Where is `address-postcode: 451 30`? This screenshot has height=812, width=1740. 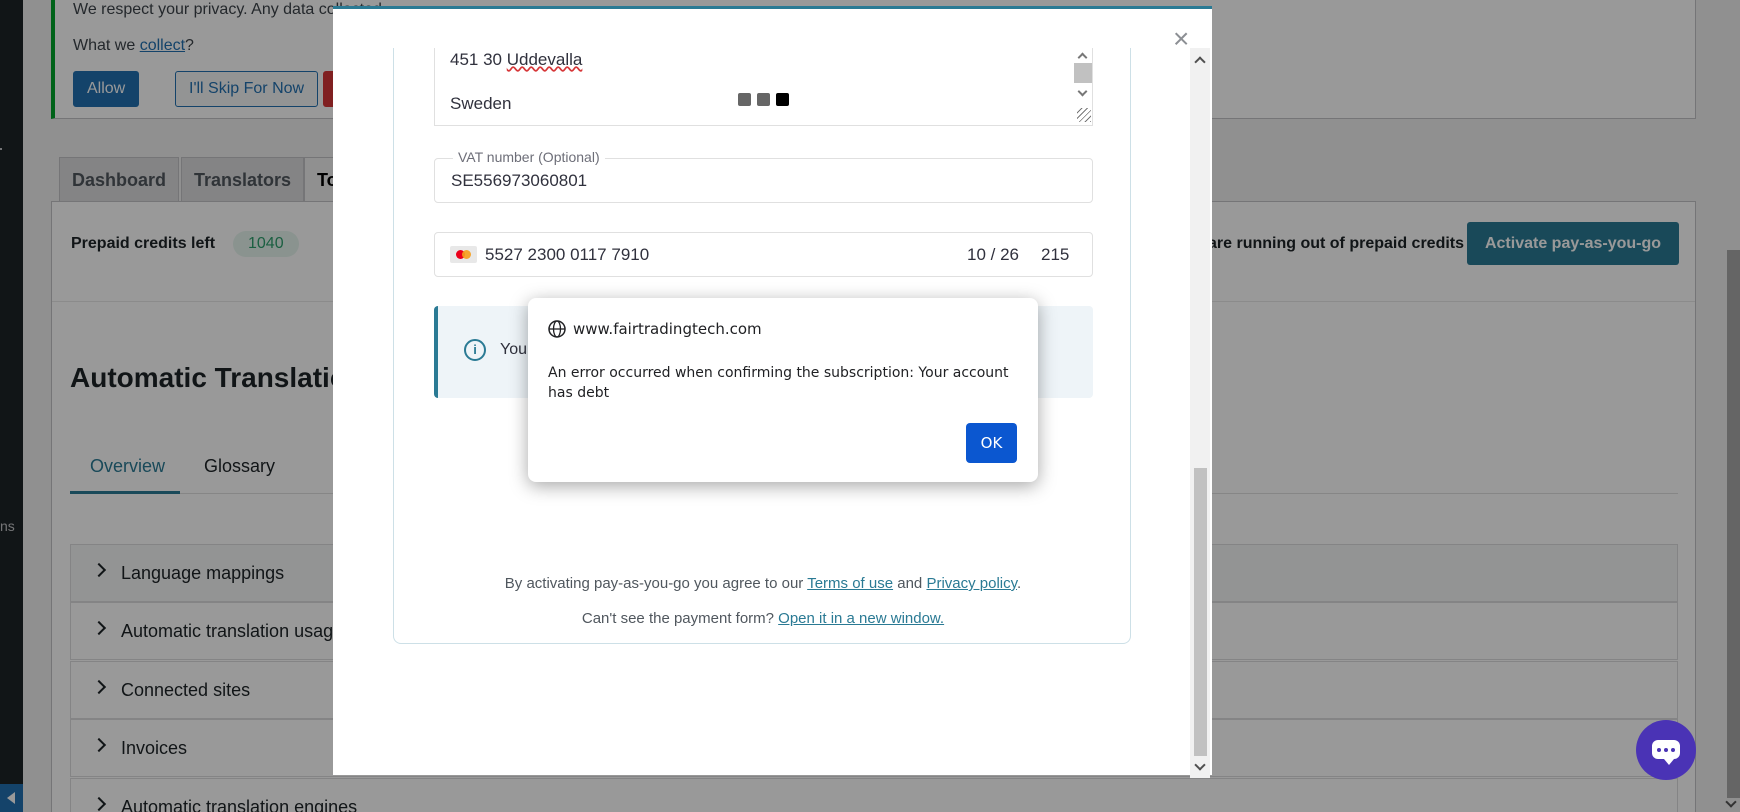
address-postcode: 451 30 is located at coordinates (478, 59).